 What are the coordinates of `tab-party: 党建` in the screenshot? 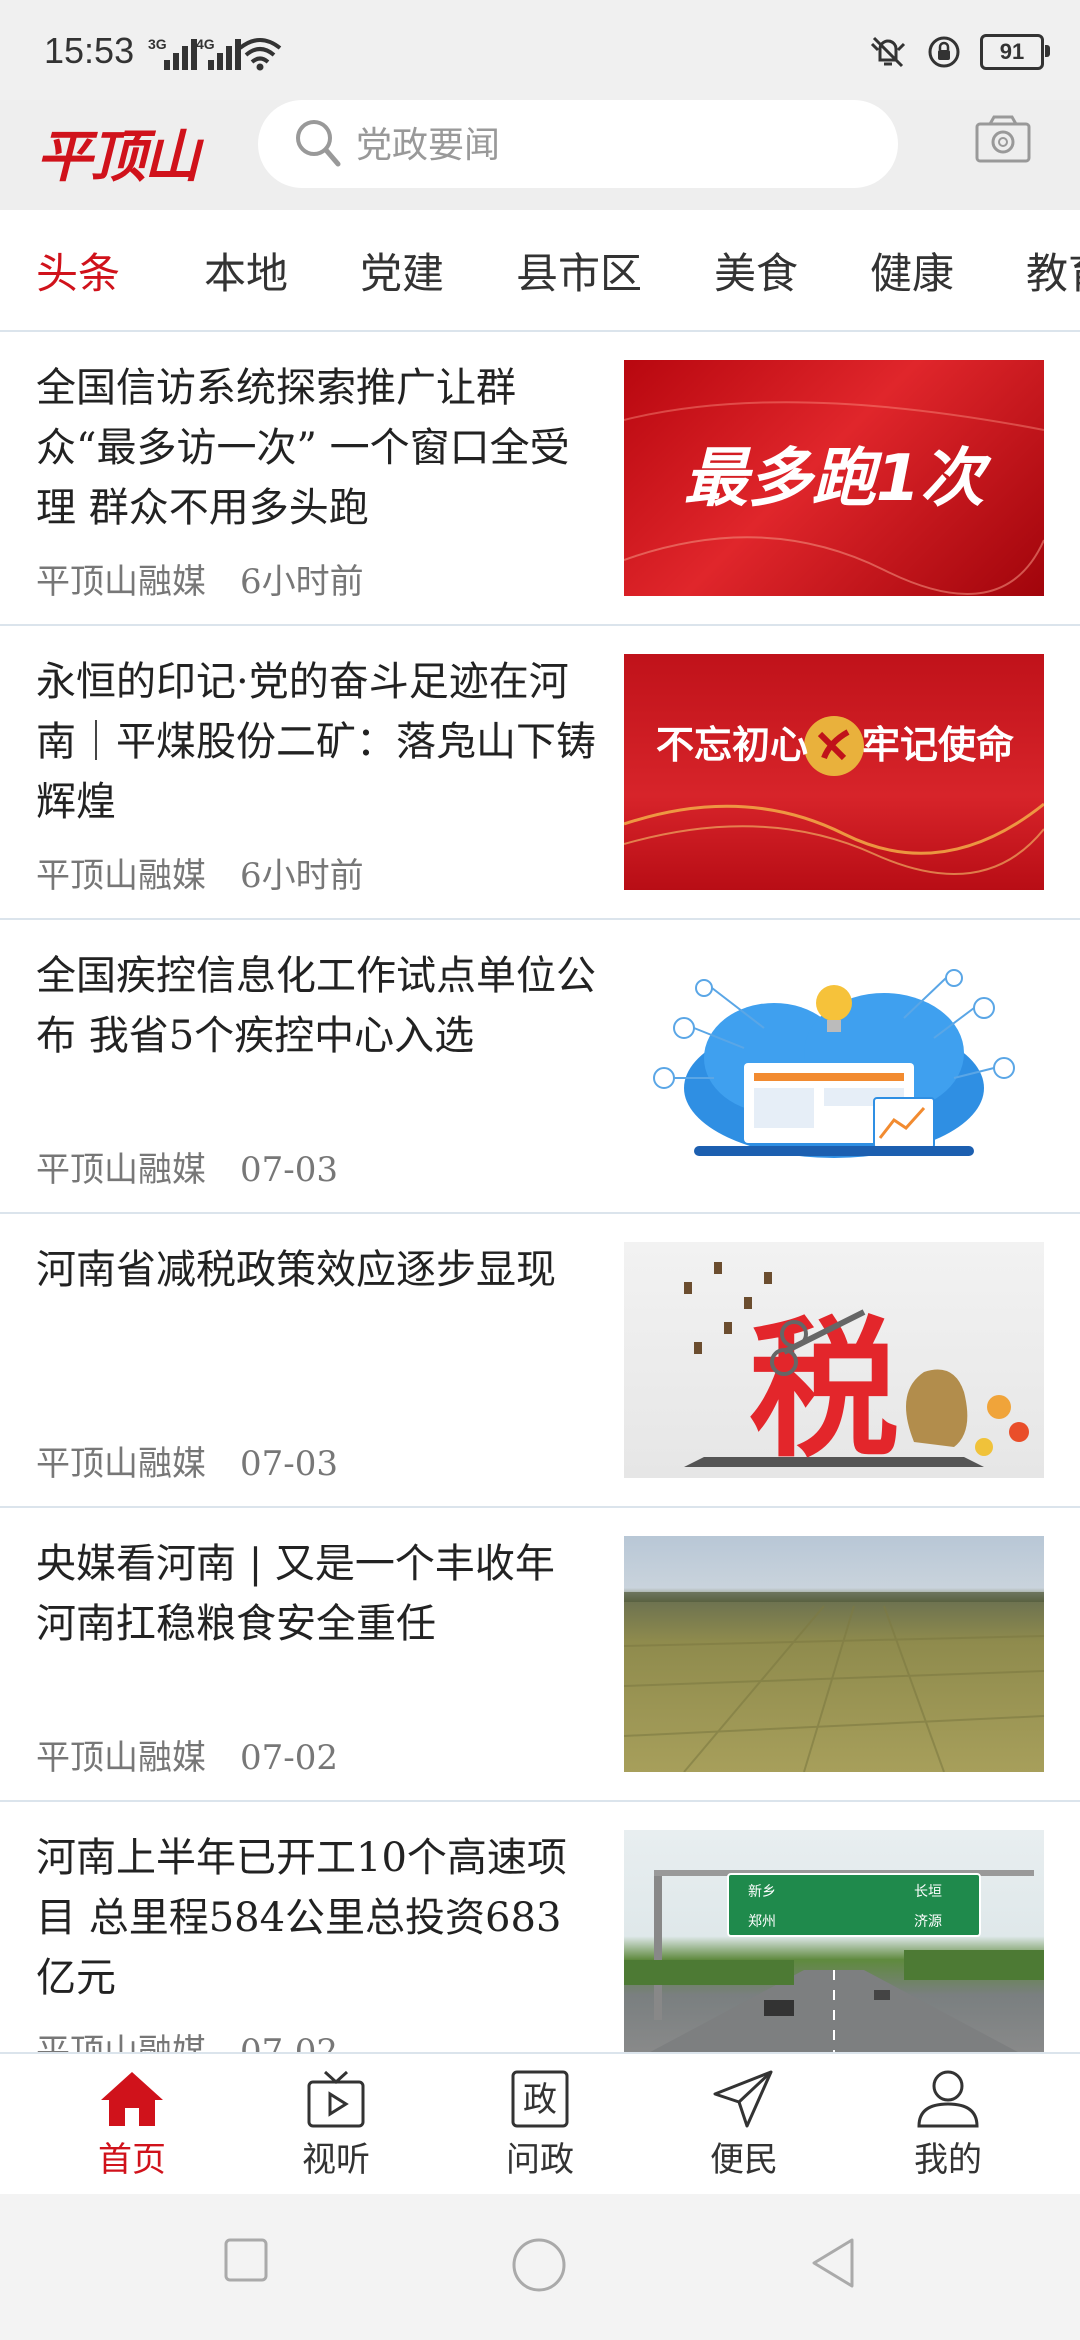 It's located at (402, 270).